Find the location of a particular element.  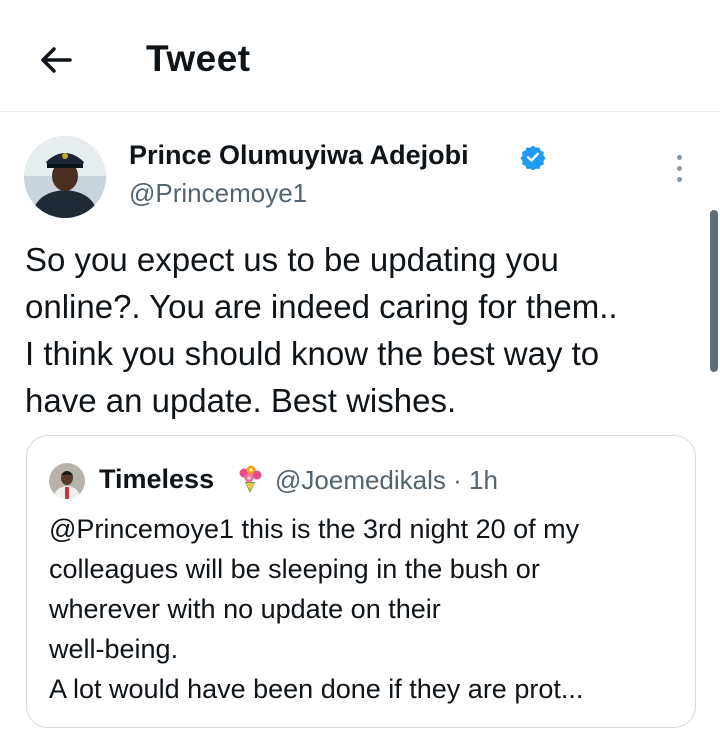

back-button is located at coordinates (56, 60).